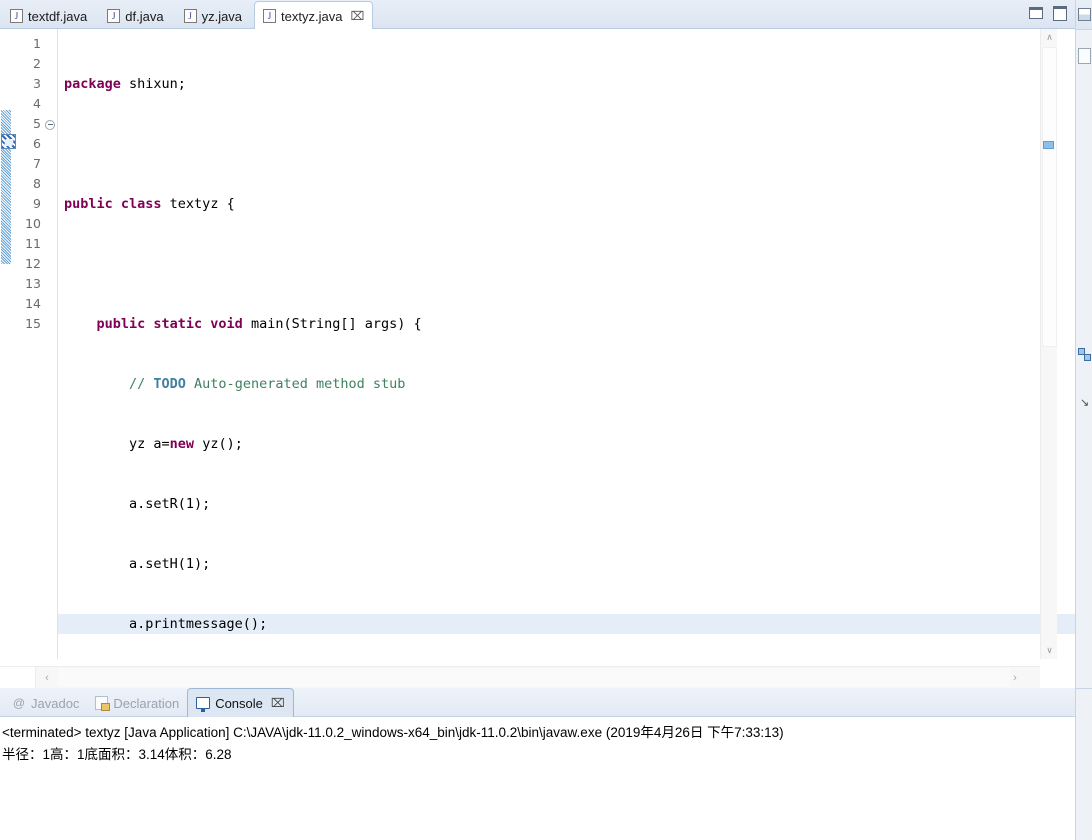 The image size is (1092, 840). Describe the element at coordinates (534, 677) in the screenshot. I see `hscrollbar-thumb` at that location.